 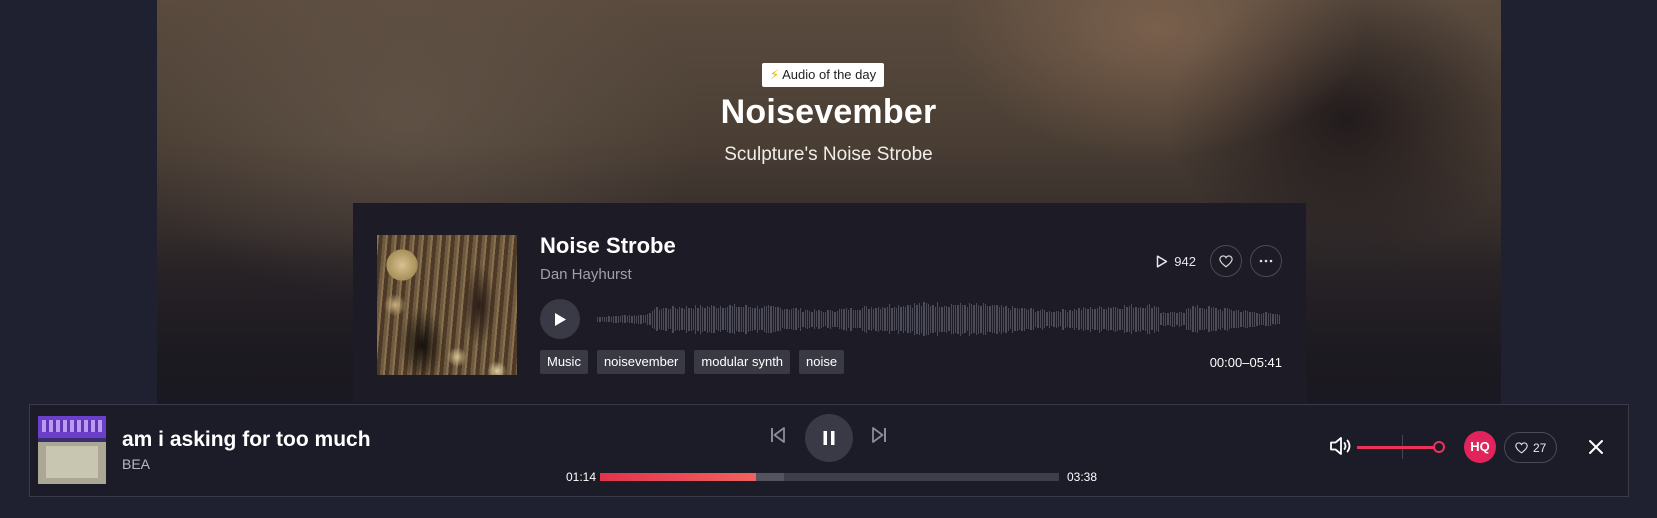 What do you see at coordinates (742, 362) in the screenshot?
I see `tag-modular-synth: modular synth` at bounding box center [742, 362].